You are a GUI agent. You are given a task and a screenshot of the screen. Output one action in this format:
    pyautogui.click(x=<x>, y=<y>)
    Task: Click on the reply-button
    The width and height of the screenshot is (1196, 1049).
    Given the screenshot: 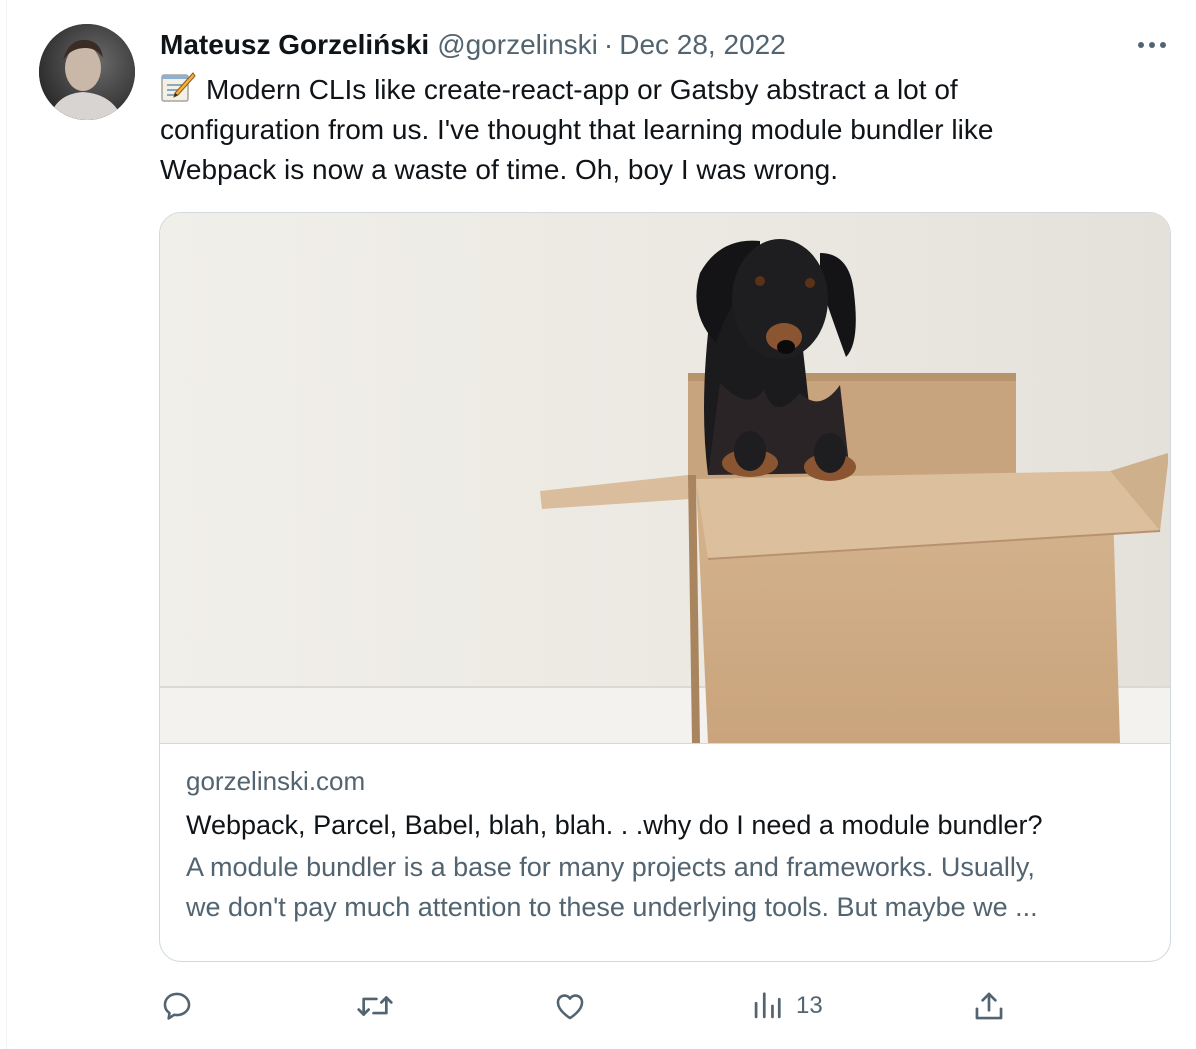 What is the action you would take?
    pyautogui.click(x=177, y=1006)
    